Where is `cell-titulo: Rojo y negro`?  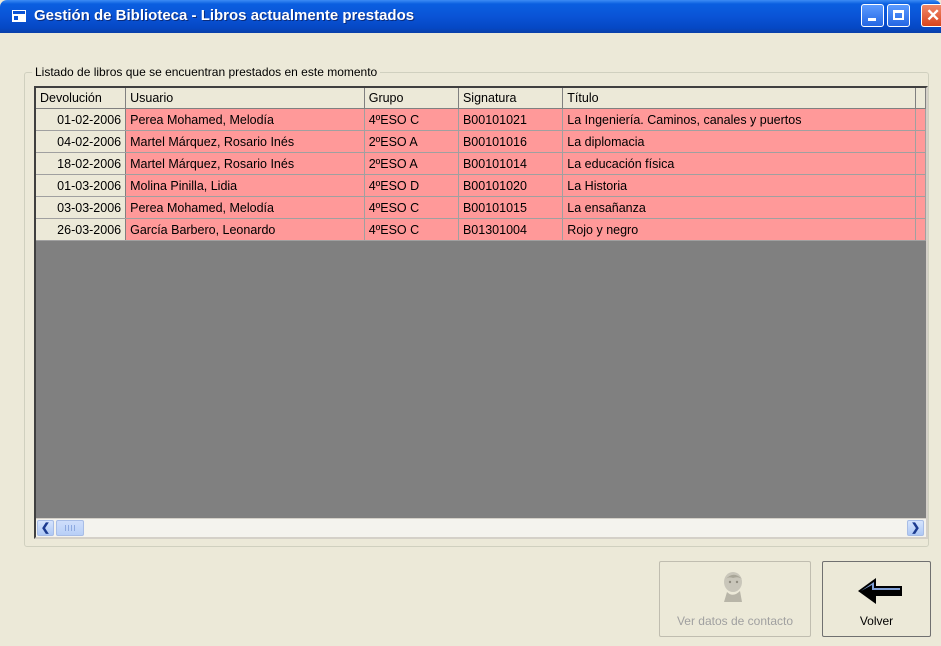 cell-titulo: Rojo y negro is located at coordinates (739, 229).